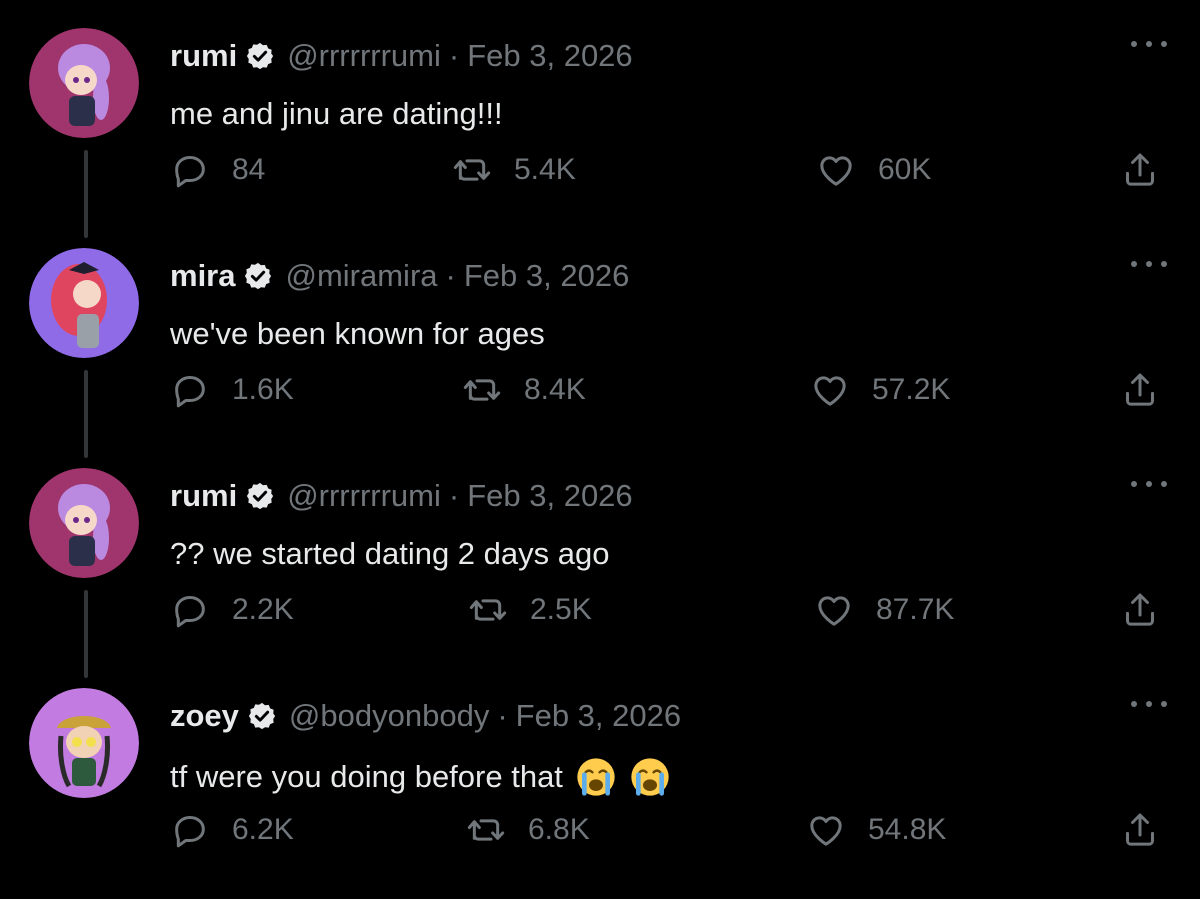 This screenshot has width=1200, height=899. I want to click on tweet-text: we've been known for ages, so click(357, 334).